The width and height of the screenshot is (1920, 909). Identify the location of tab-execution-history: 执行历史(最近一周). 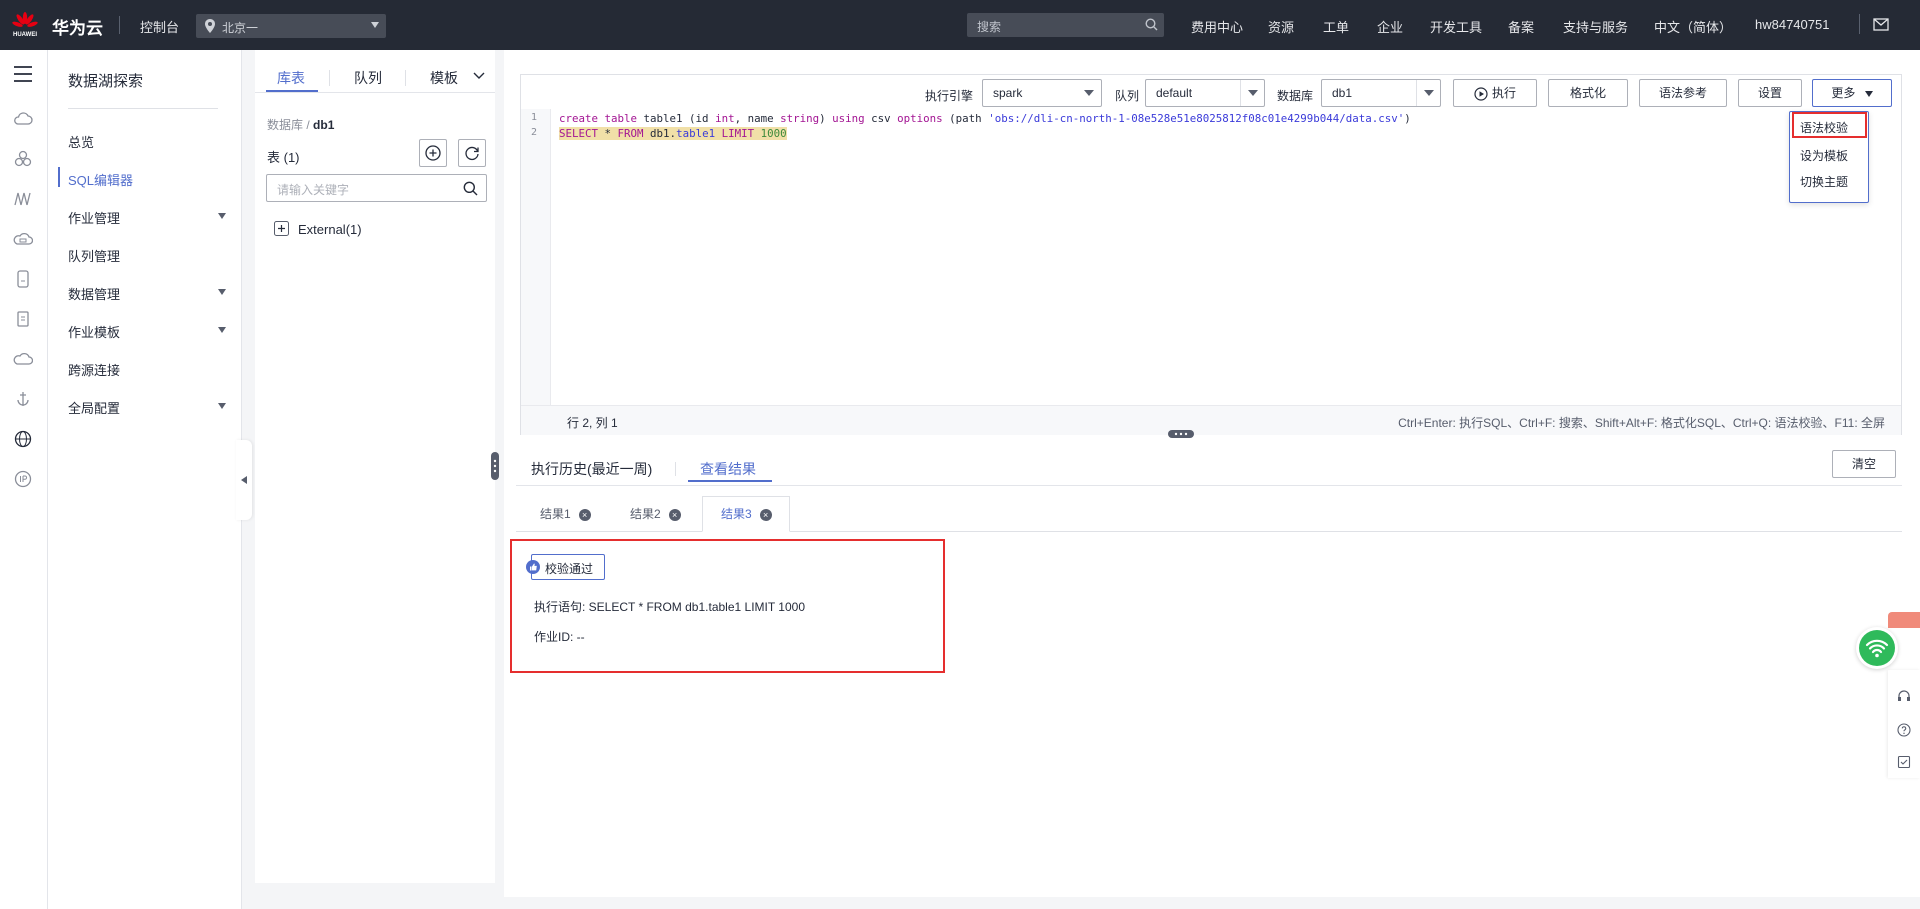
(591, 469).